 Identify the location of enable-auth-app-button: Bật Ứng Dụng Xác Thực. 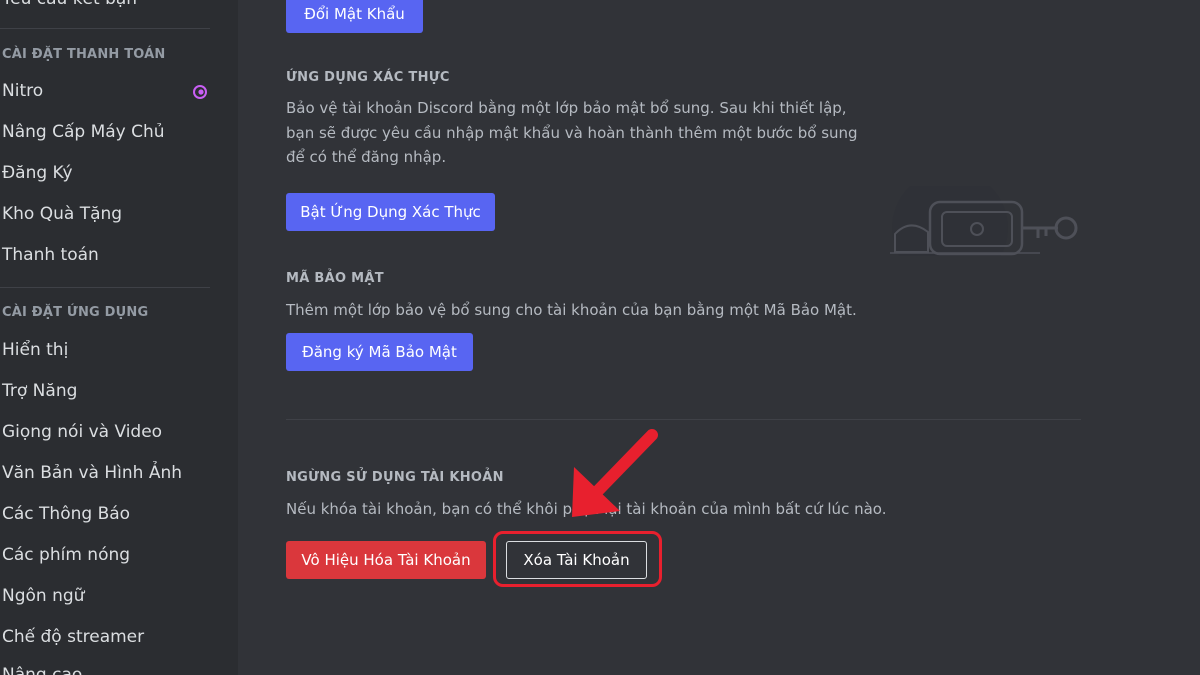
(390, 212).